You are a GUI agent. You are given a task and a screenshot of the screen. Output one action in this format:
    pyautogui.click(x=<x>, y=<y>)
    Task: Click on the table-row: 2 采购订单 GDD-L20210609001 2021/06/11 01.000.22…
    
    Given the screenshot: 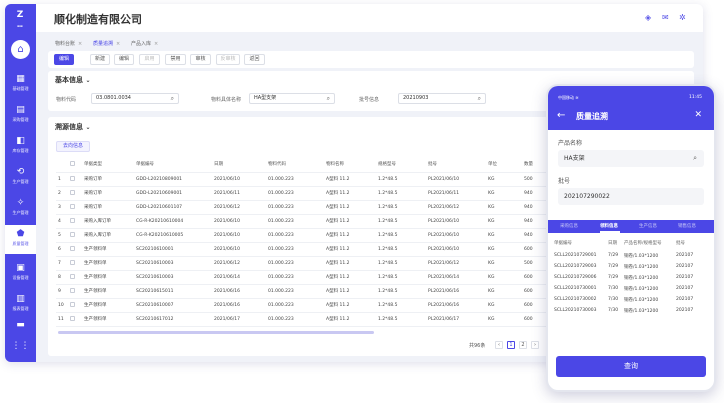 What is the action you would take?
    pyautogui.click(x=301, y=193)
    